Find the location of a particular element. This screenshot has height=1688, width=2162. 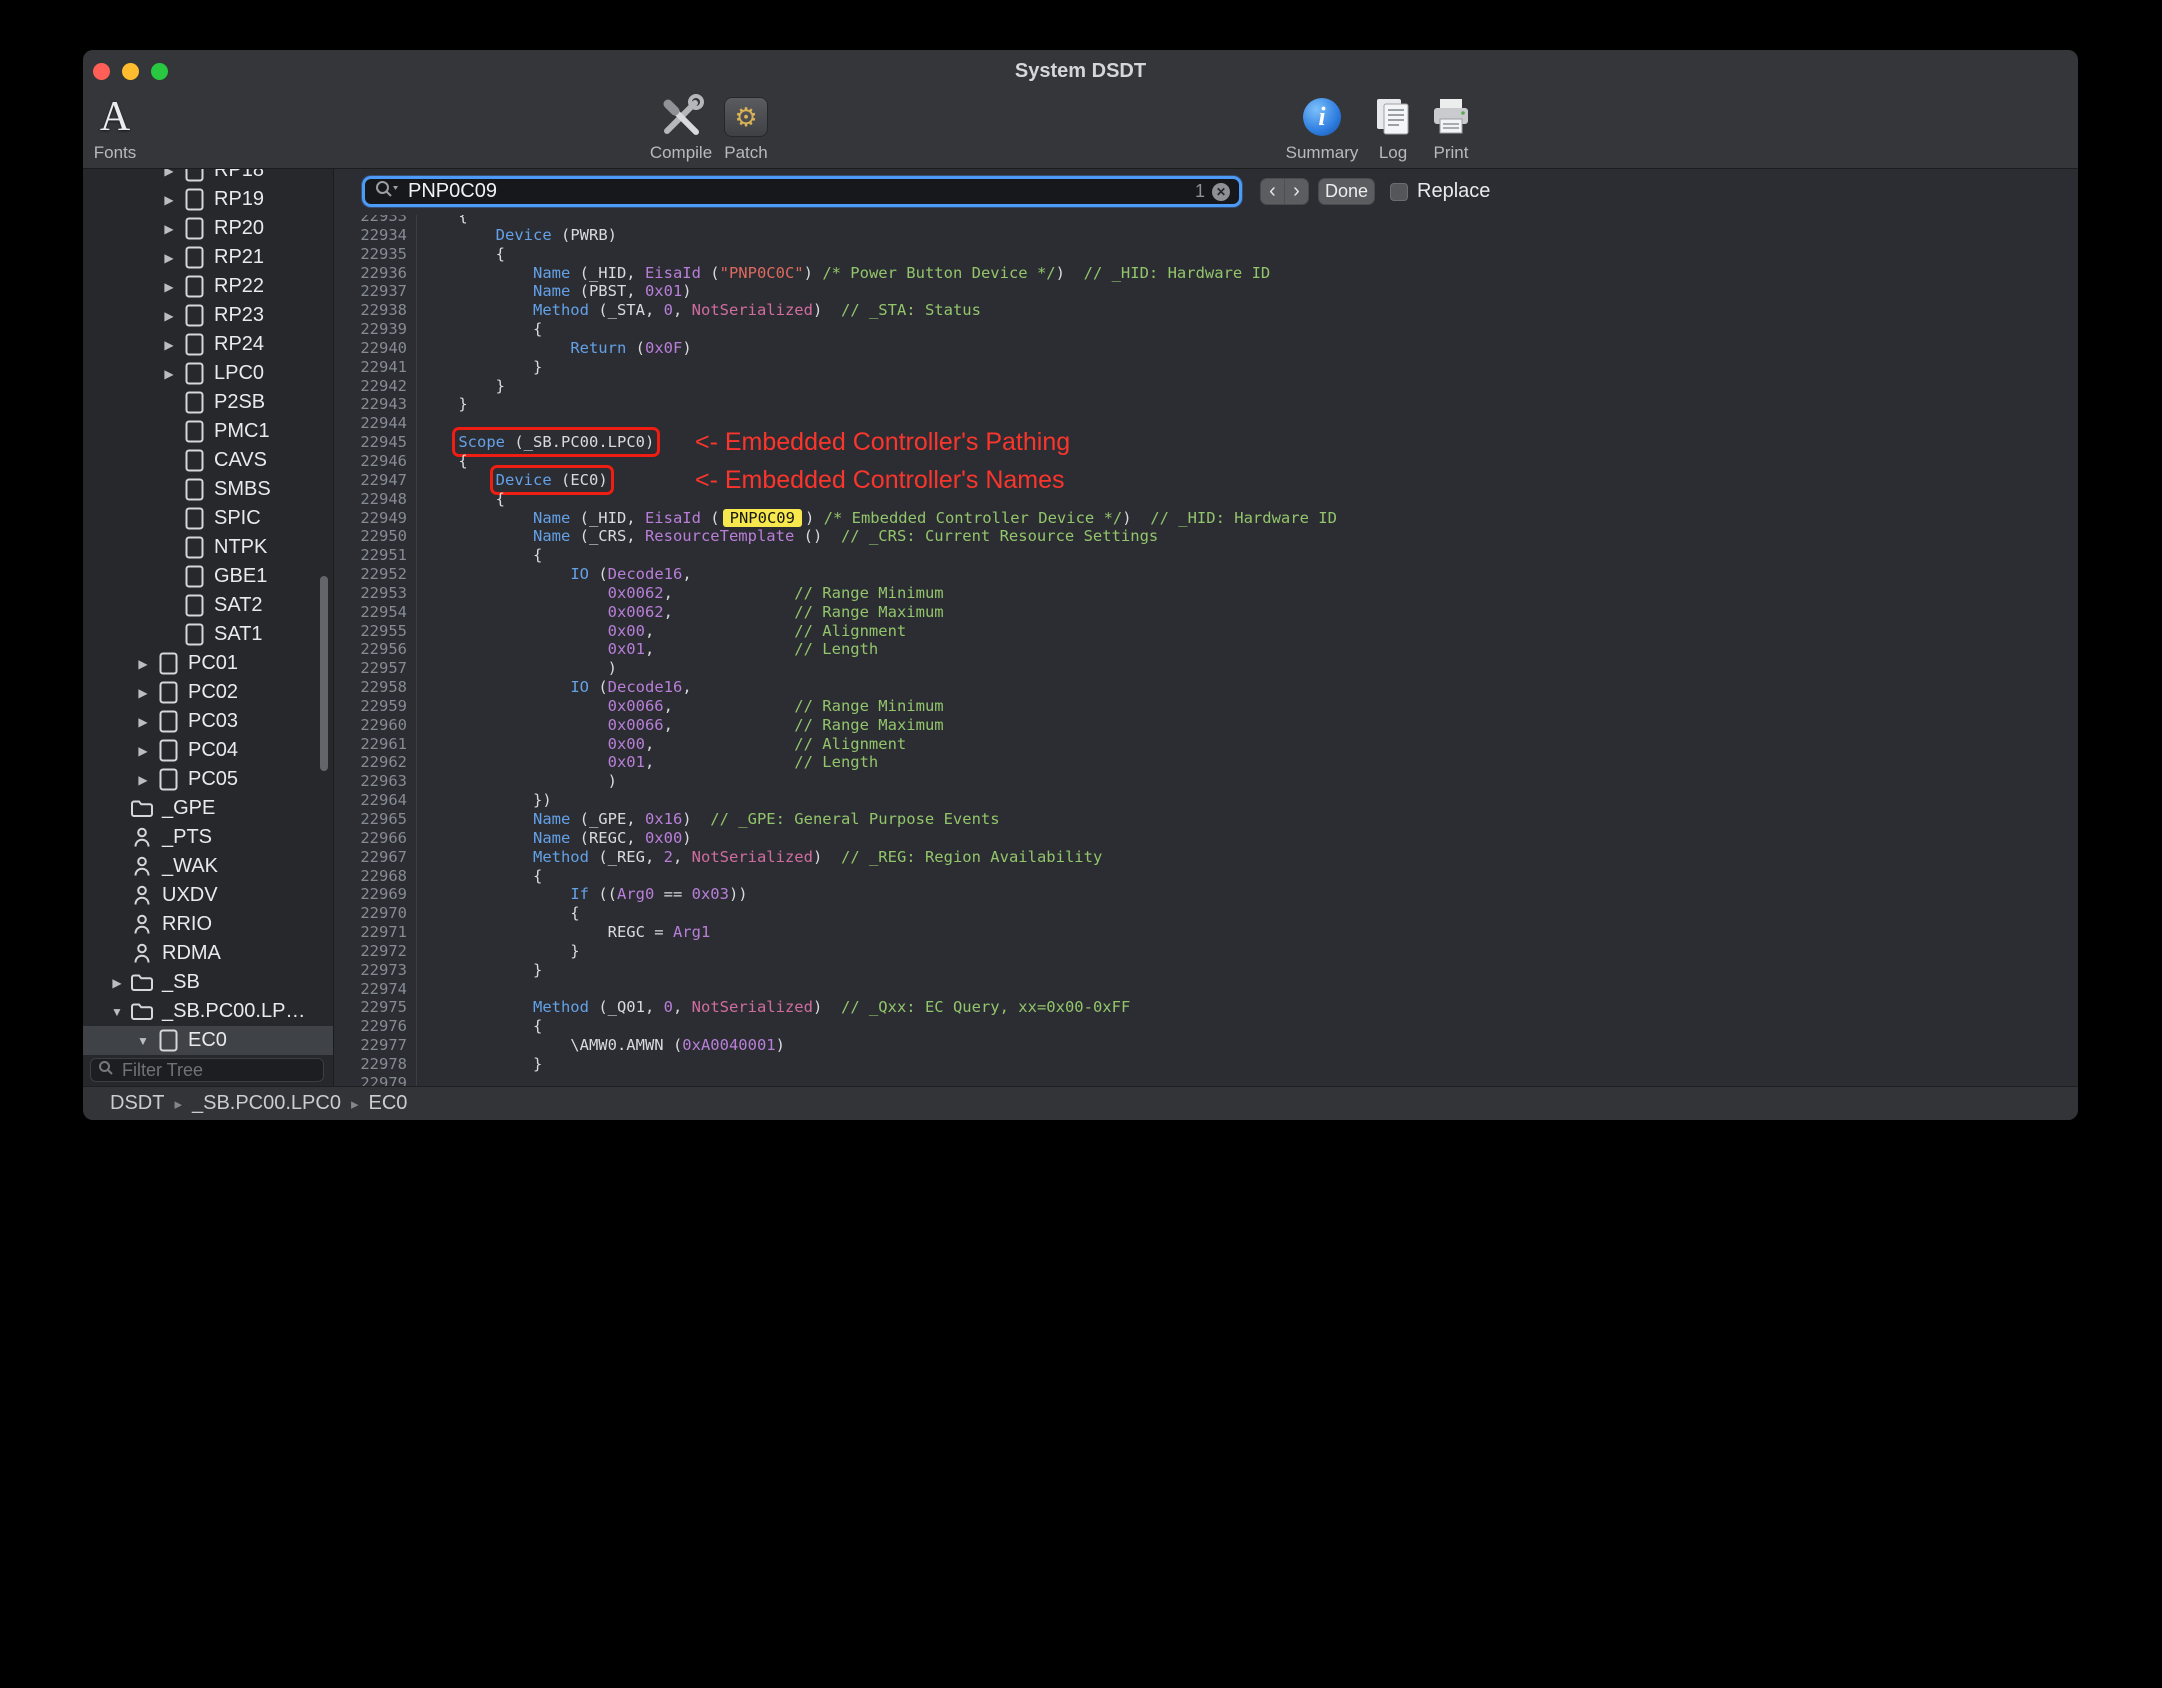

replace-checkbox is located at coordinates (1399, 191).